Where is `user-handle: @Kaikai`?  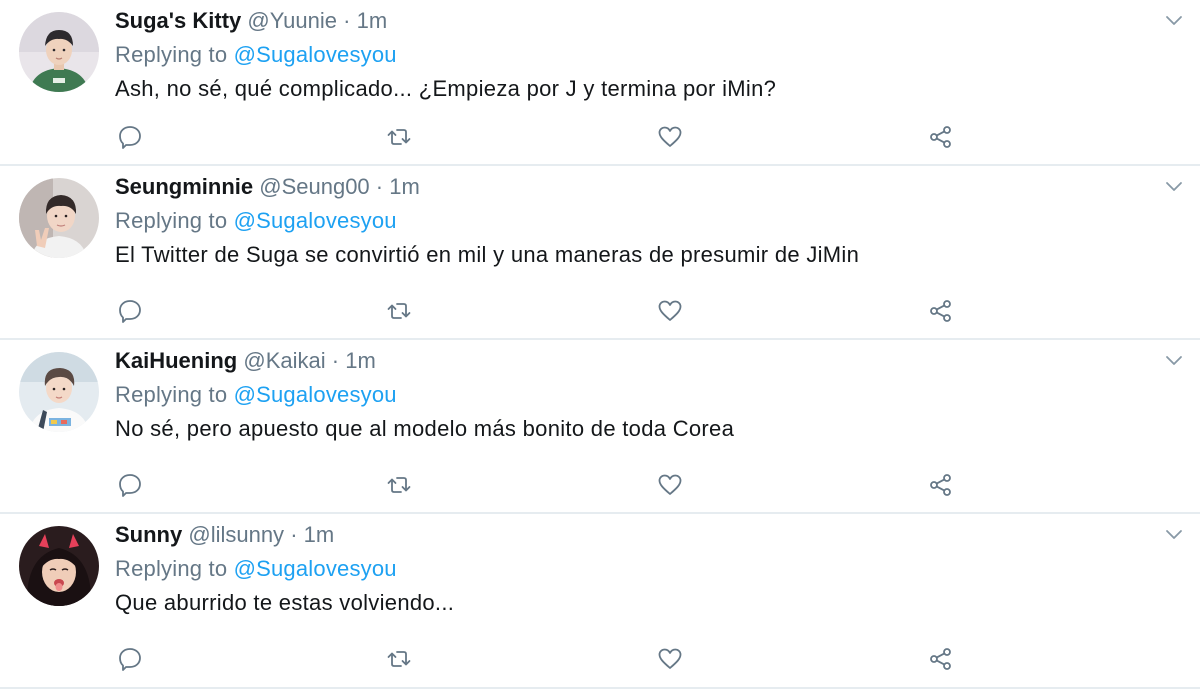 user-handle: @Kaikai is located at coordinates (284, 360).